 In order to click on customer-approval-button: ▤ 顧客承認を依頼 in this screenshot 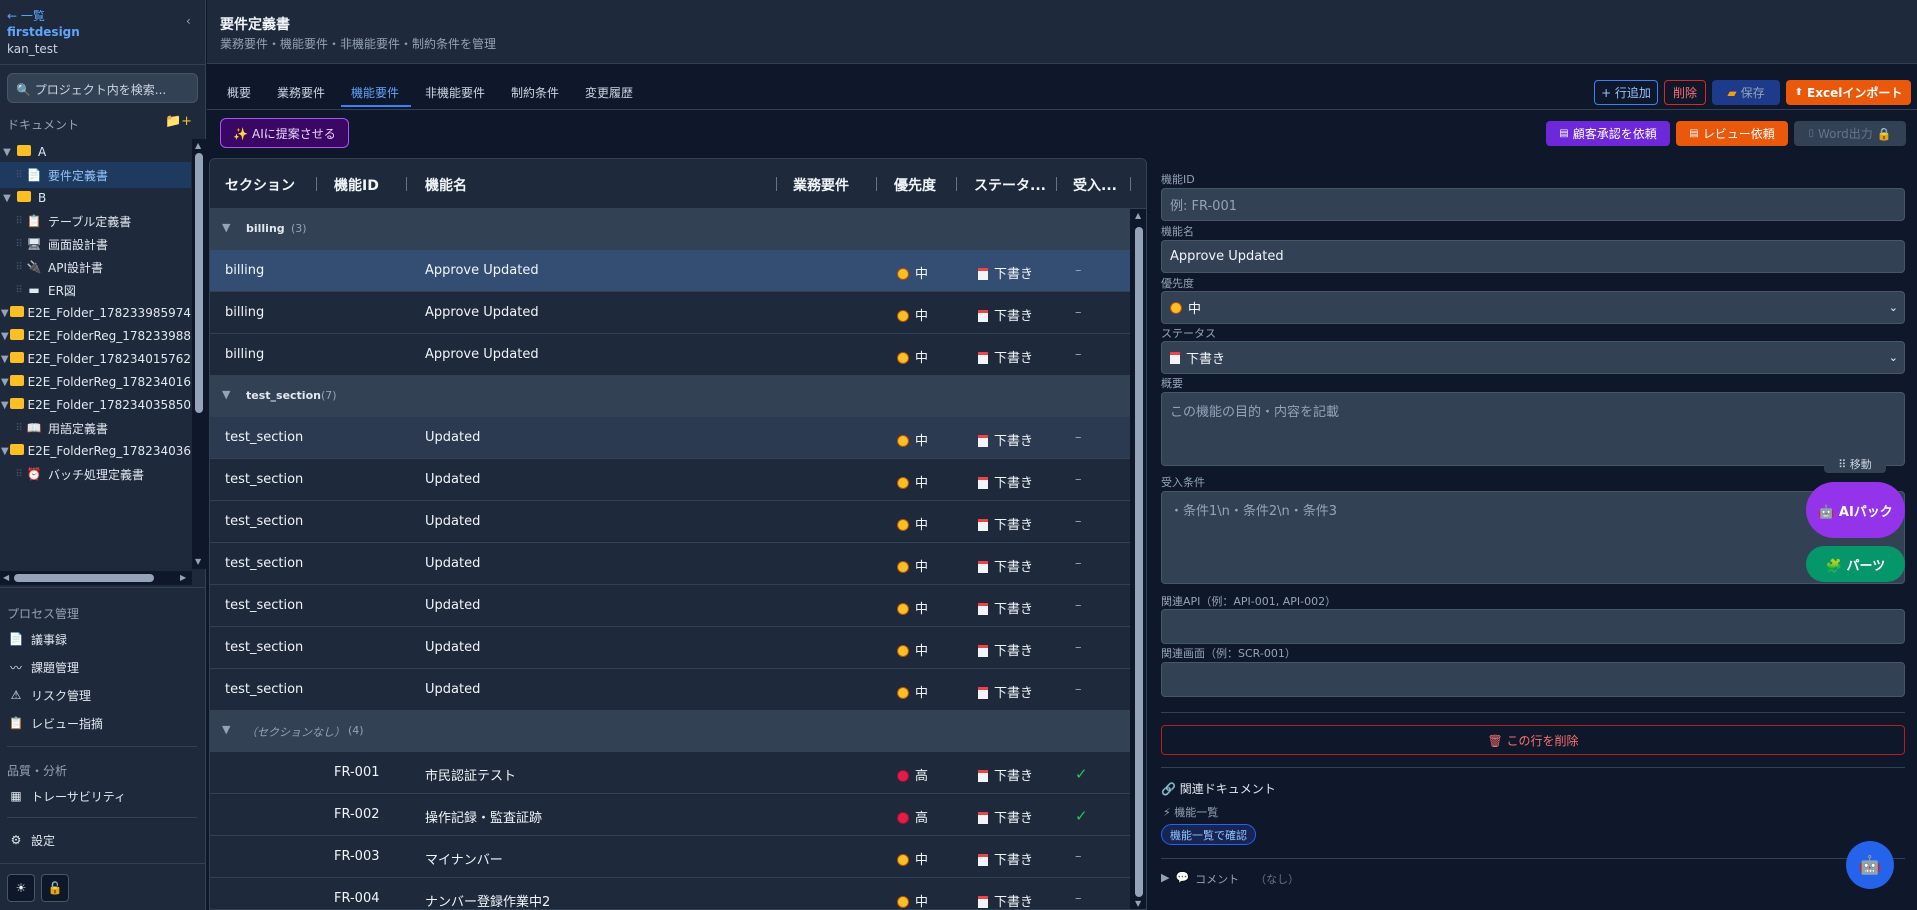, I will do `click(1608, 133)`.